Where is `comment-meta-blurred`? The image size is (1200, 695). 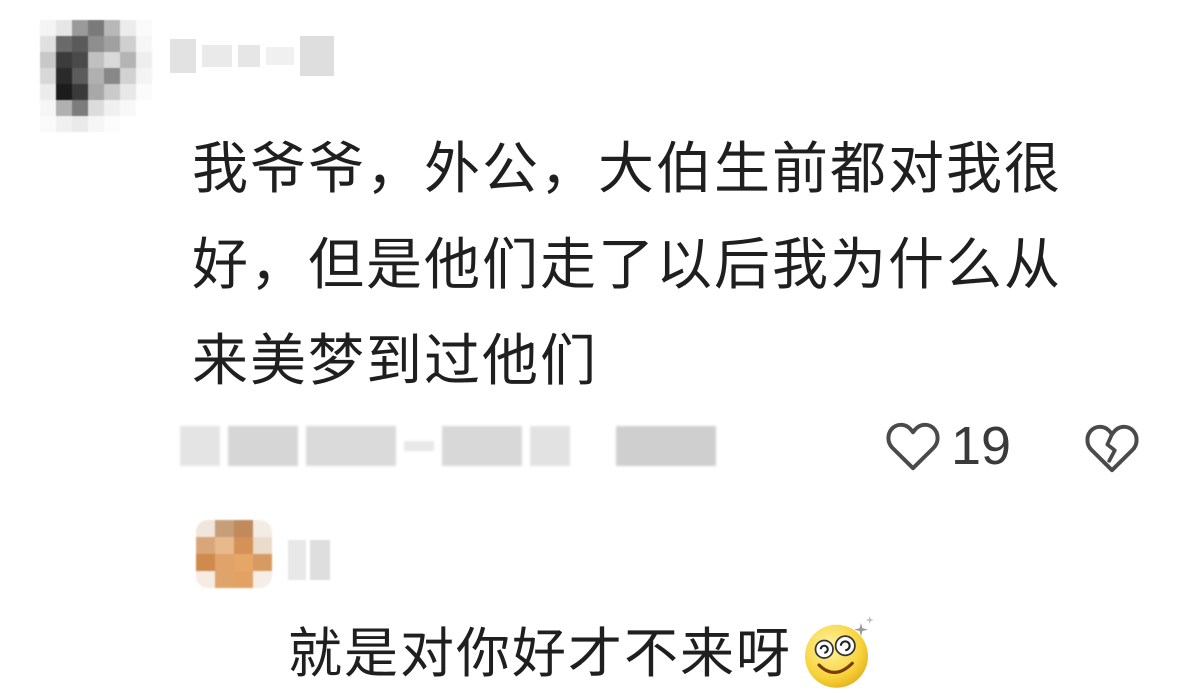 comment-meta-blurred is located at coordinates (448, 446).